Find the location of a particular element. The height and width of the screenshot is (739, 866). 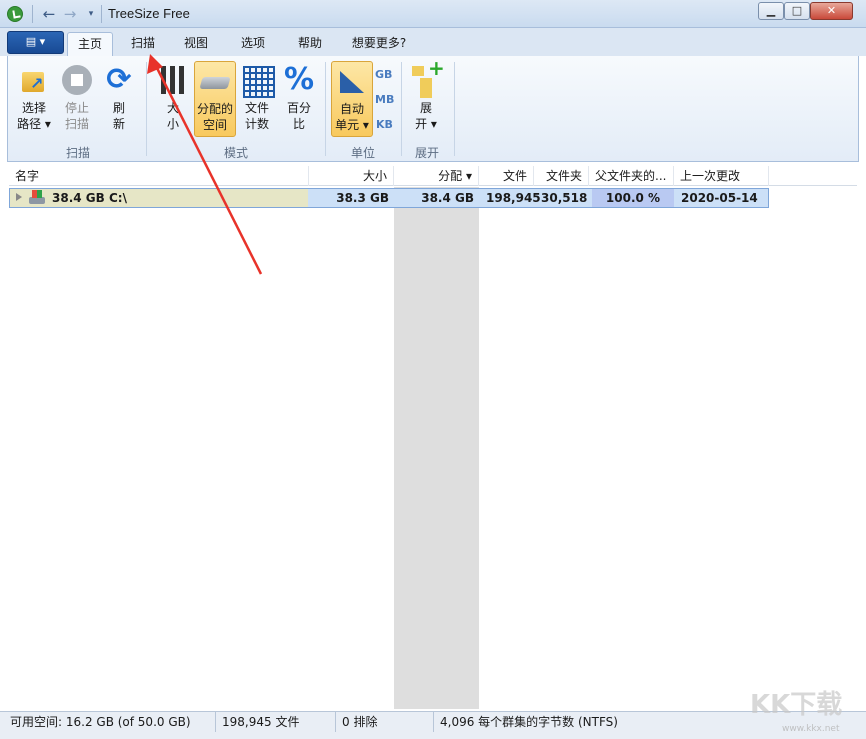

expand-label-1: 展 is located at coordinates (425, 108).